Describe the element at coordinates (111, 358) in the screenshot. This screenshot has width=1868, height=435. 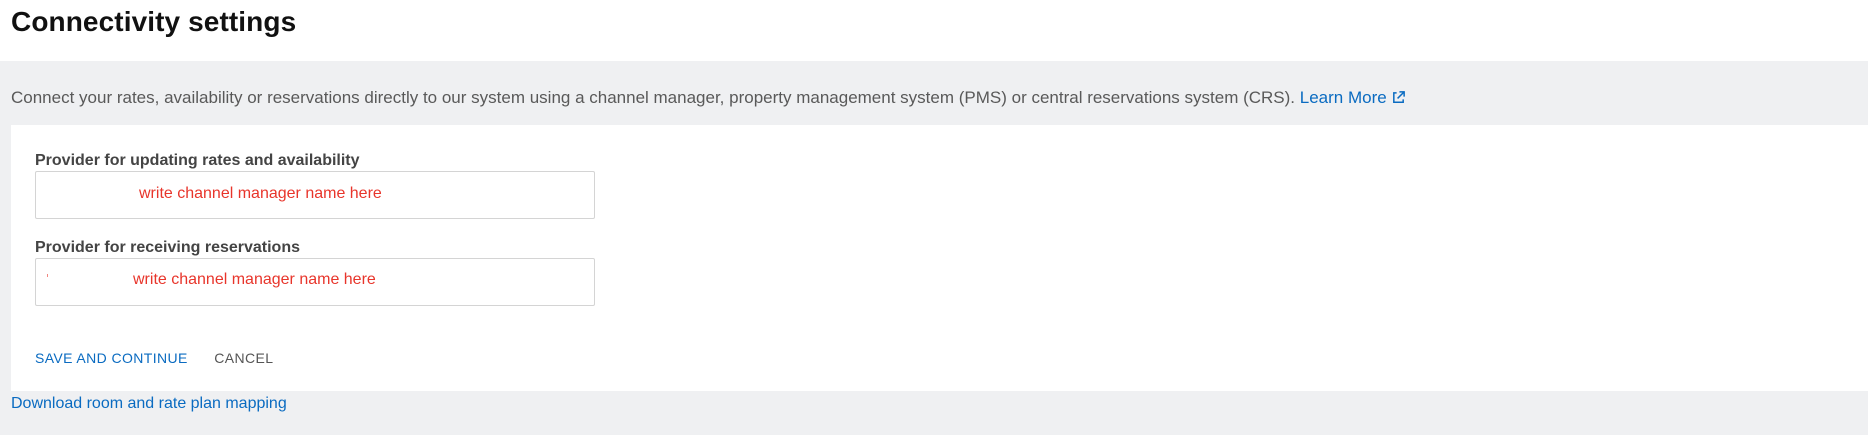
I see `save-and-continue-button: SAVE AND CONTINUE` at that location.